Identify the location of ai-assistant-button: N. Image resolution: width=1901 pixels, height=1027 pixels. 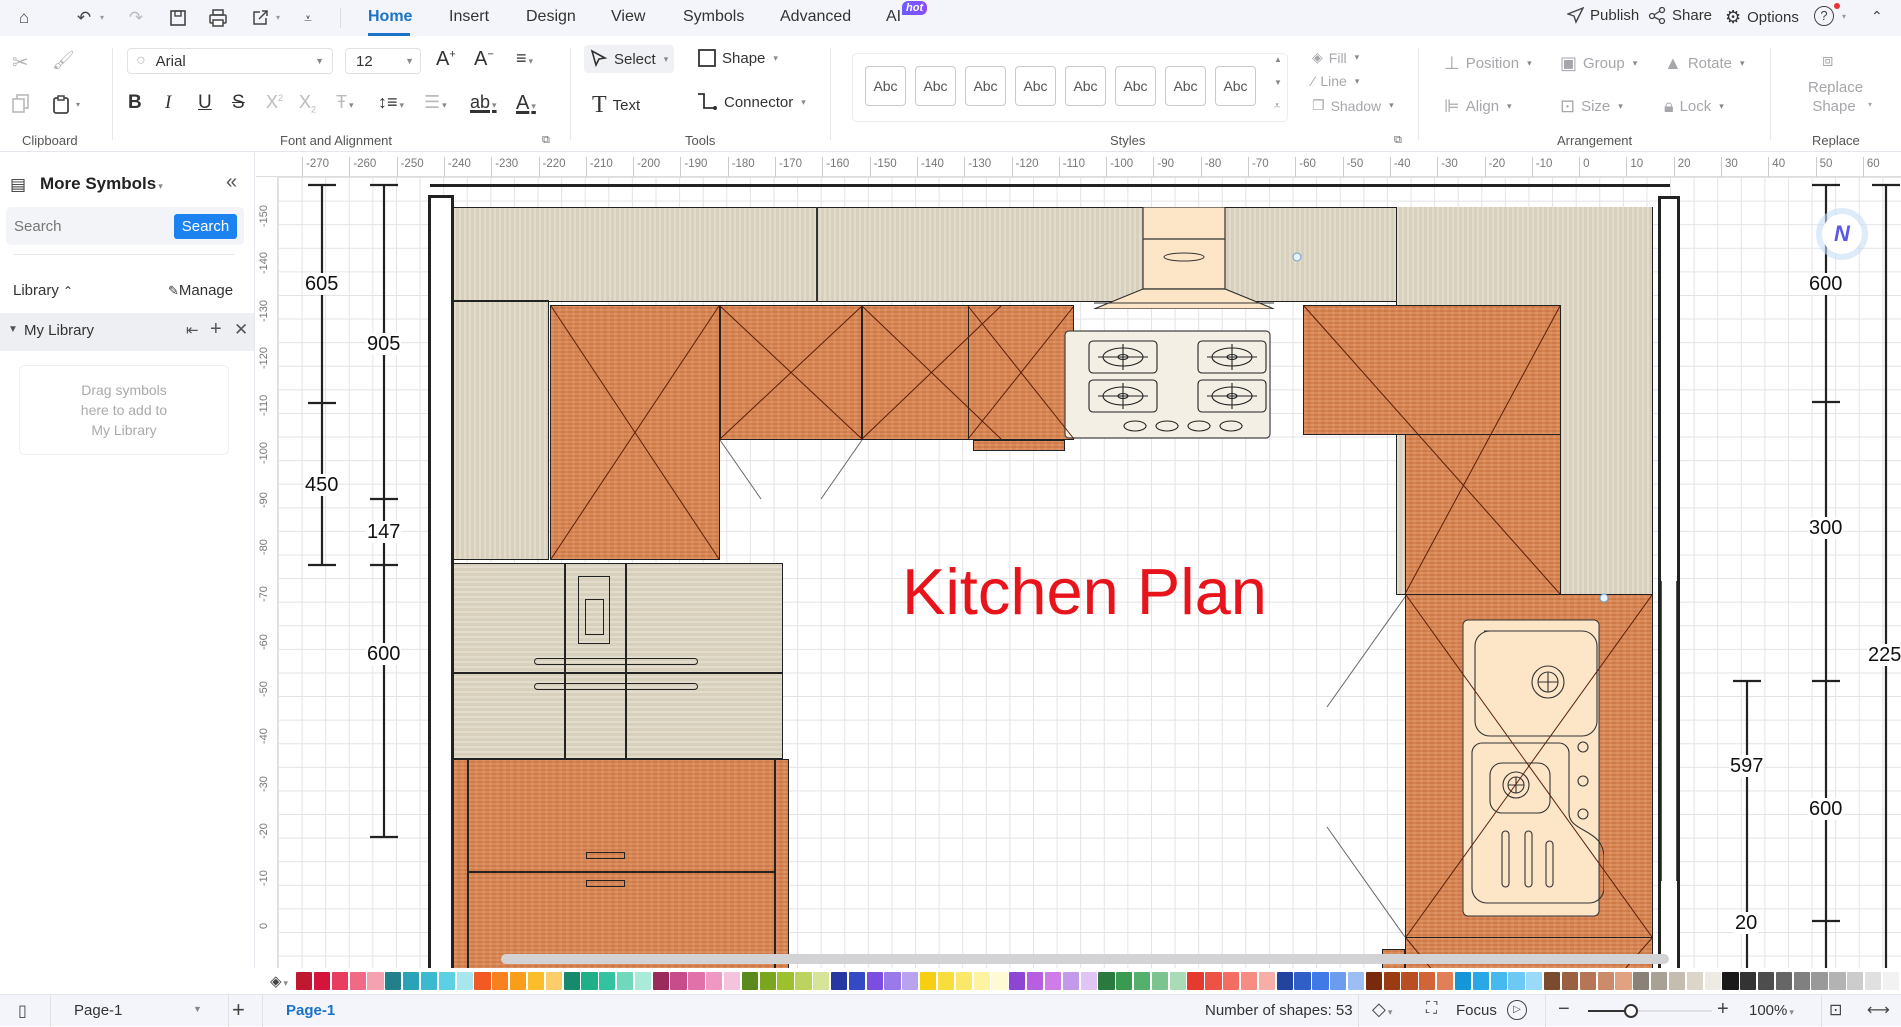
(1842, 234).